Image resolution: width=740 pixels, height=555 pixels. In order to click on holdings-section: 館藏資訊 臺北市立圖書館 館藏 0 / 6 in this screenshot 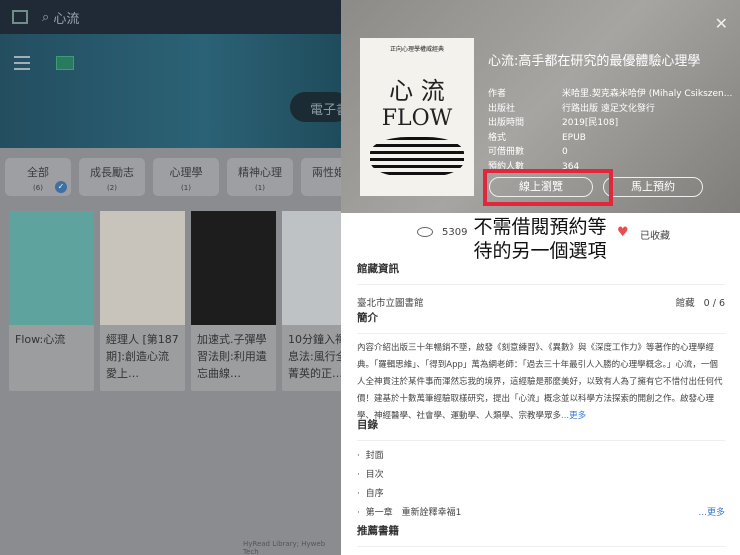, I will do `click(541, 285)`.